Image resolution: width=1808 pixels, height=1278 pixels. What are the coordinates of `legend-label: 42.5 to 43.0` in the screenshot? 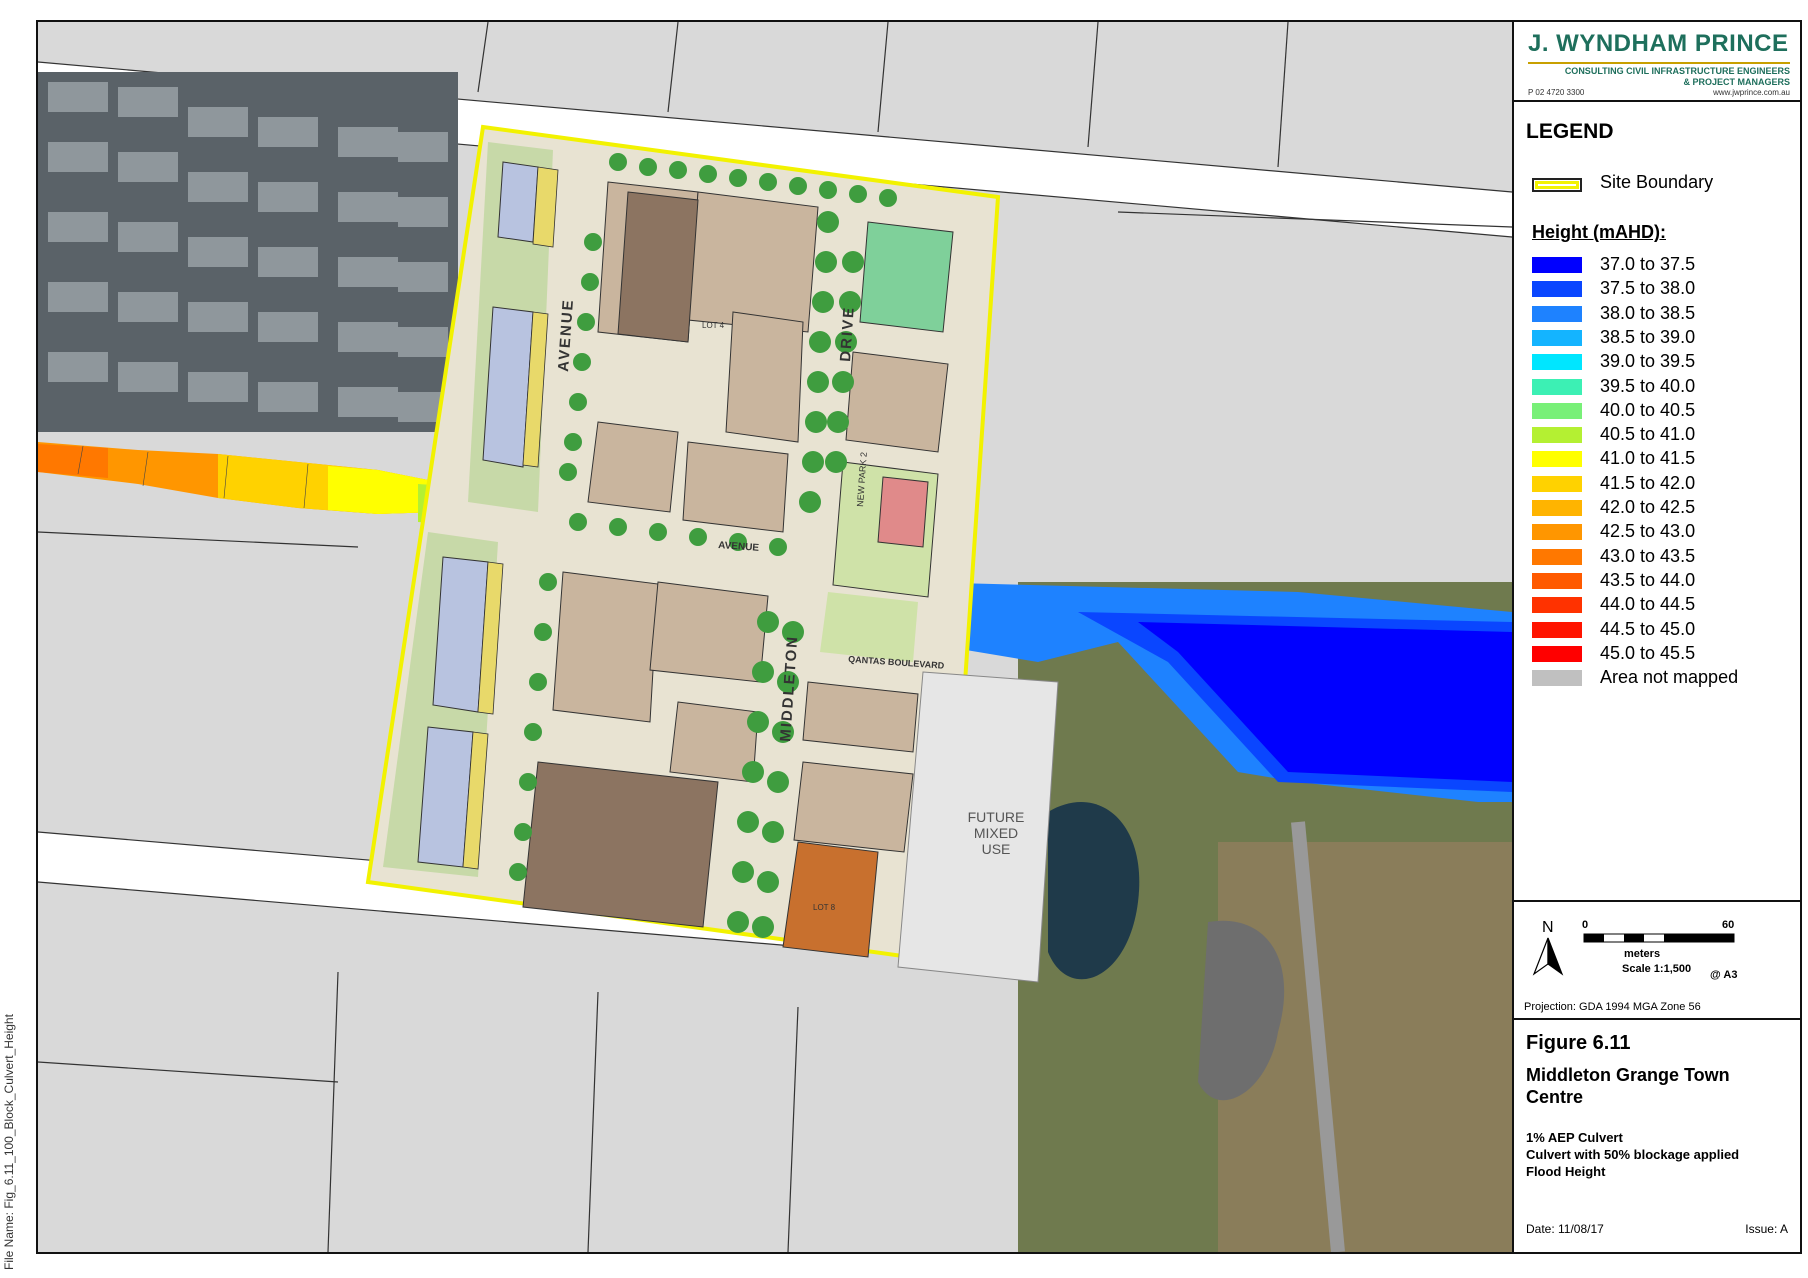 It's located at (1648, 531).